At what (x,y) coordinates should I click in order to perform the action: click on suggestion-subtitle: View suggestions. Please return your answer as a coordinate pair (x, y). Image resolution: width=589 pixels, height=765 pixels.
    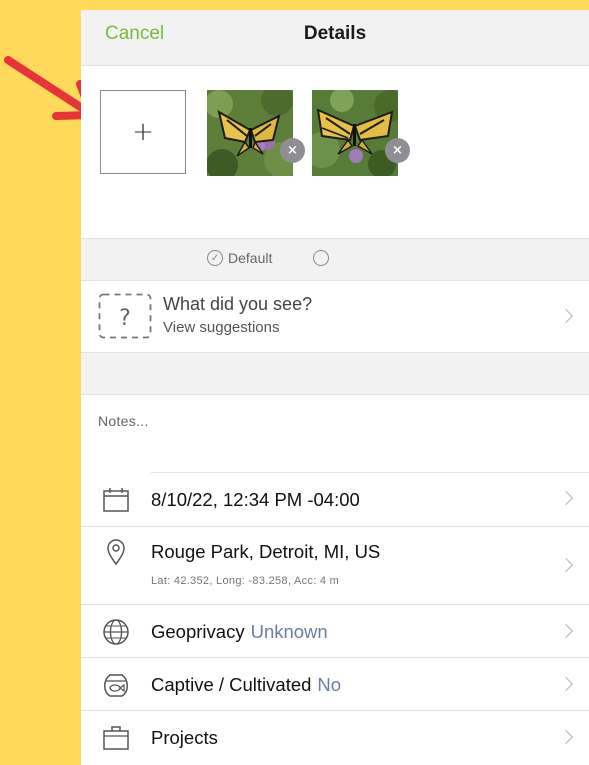
    Looking at the image, I should click on (221, 327).